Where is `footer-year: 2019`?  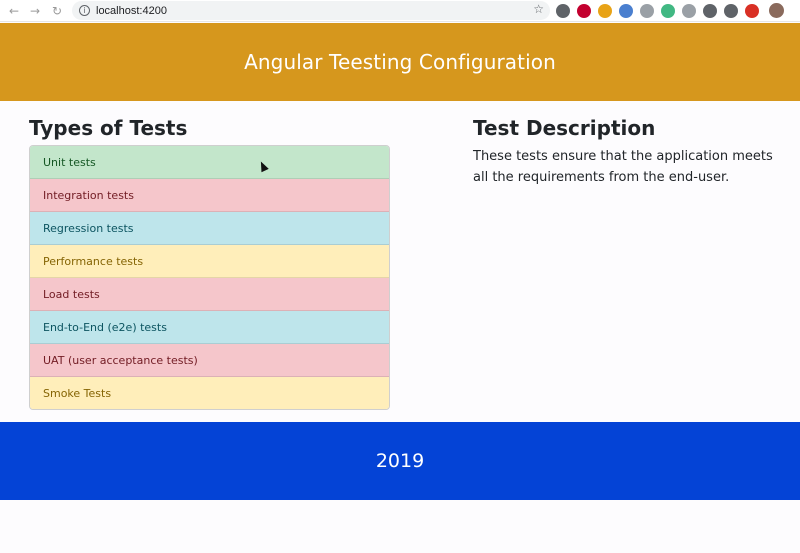
footer-year: 2019 is located at coordinates (400, 461).